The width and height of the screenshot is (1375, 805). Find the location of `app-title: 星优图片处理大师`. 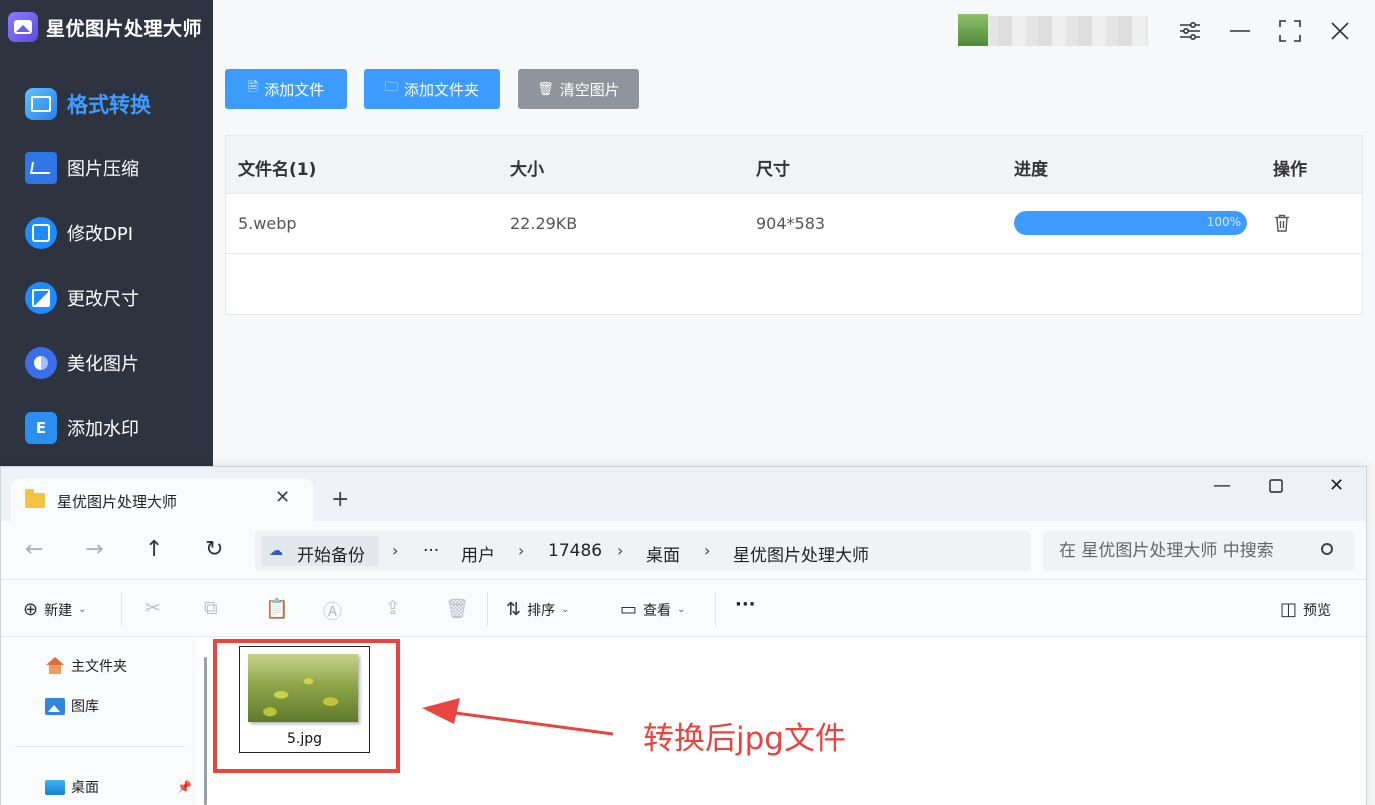

app-title: 星优图片处理大师 is located at coordinates (124, 28).